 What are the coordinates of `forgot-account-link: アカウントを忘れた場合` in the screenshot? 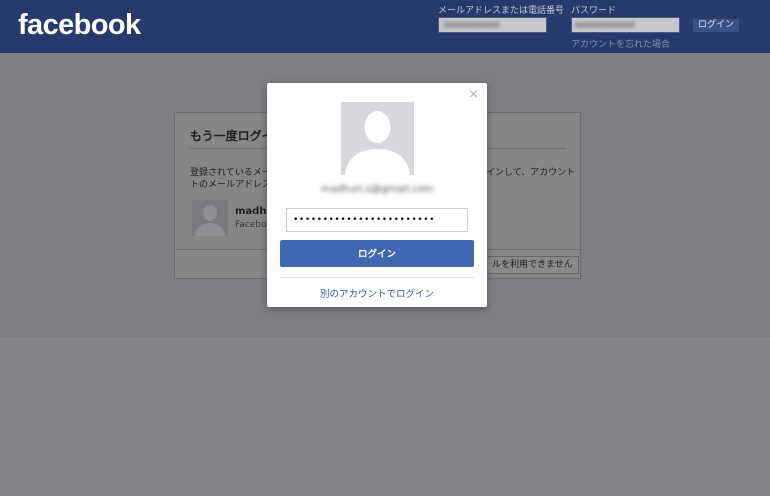 It's located at (620, 43).